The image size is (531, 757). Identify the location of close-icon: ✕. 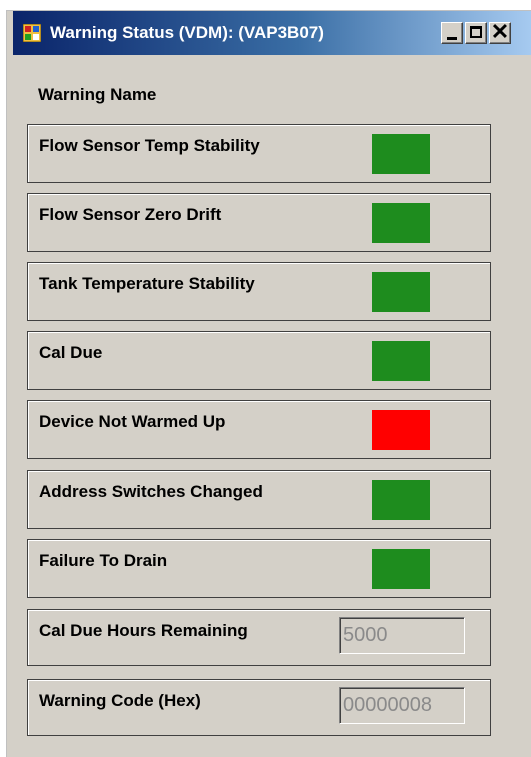
(500, 31).